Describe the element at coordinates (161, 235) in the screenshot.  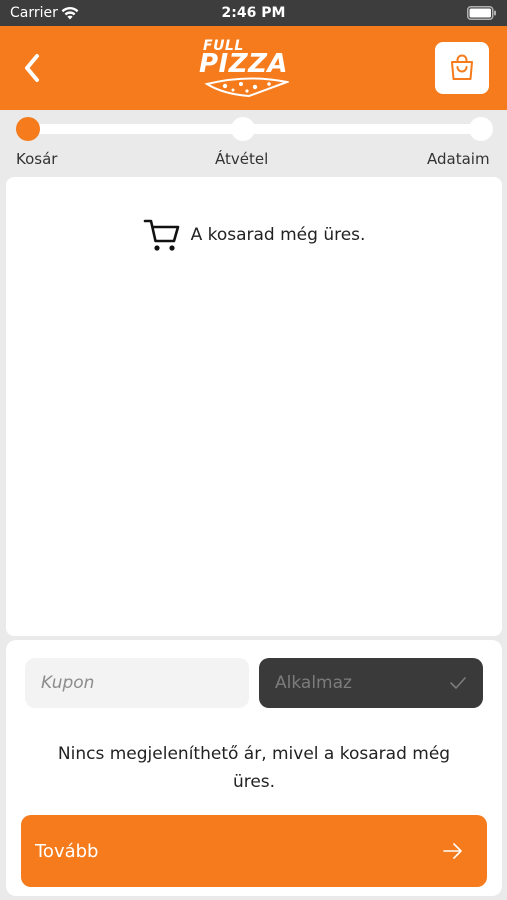
I see `shopping-cart-icon` at that location.